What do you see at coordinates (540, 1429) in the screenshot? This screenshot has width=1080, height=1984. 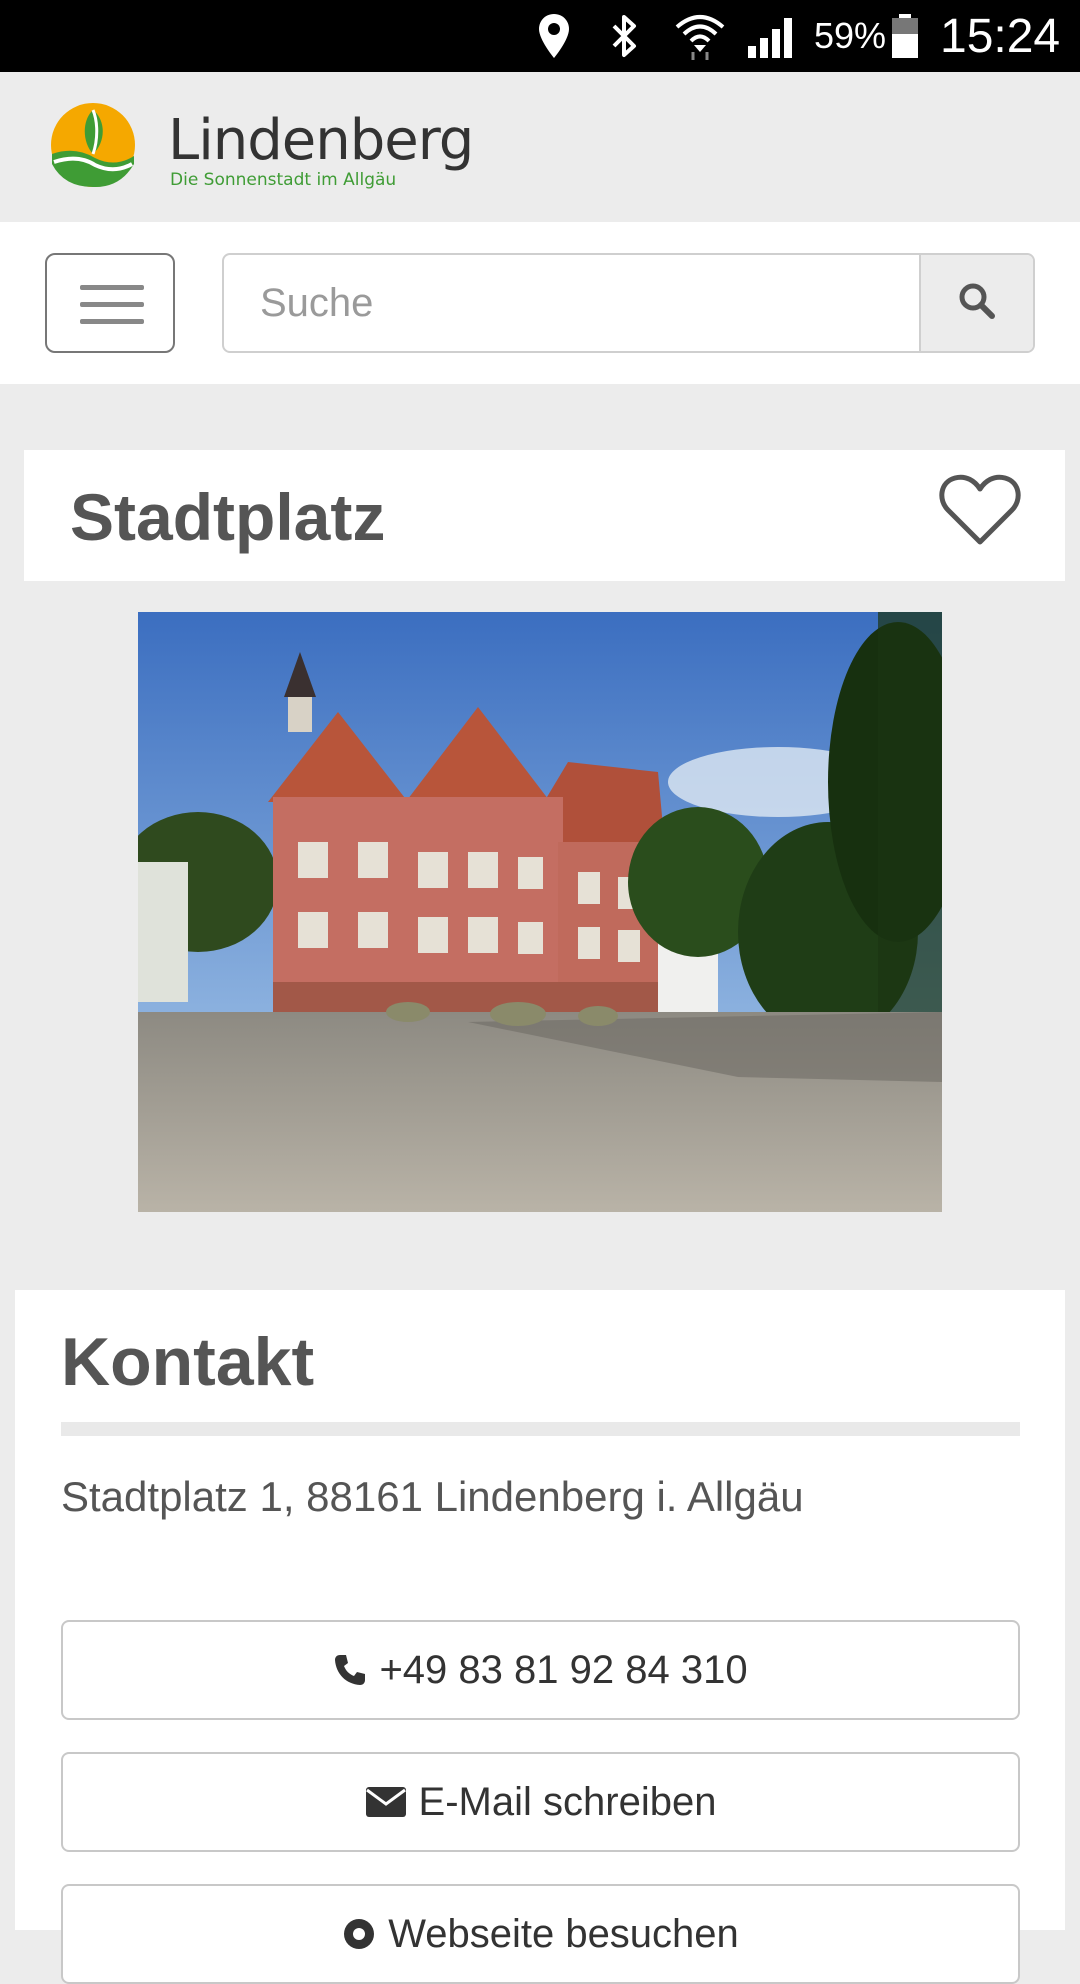 I see `divider` at bounding box center [540, 1429].